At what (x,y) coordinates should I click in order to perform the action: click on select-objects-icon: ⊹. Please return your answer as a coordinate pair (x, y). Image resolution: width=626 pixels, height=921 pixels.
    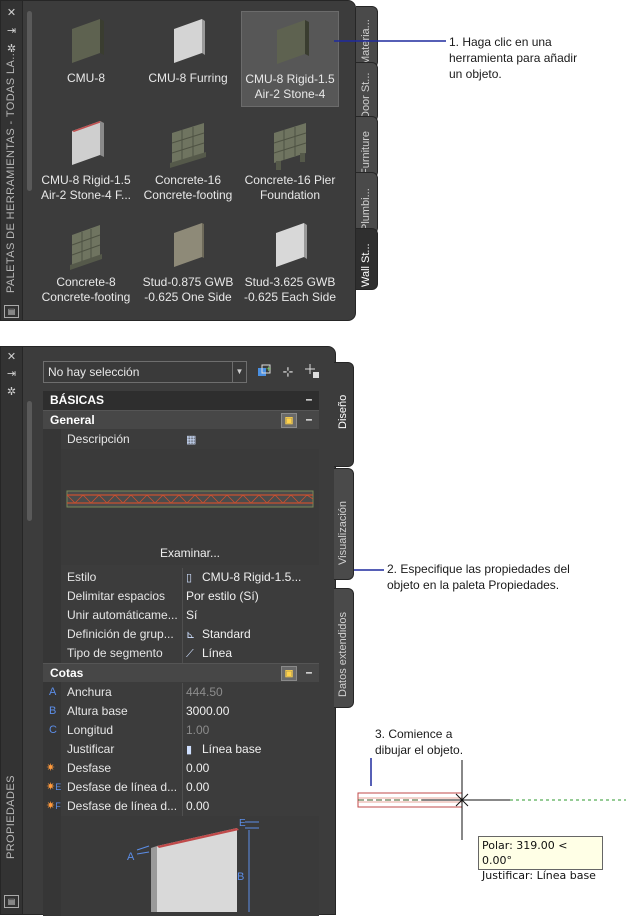
    Looking at the image, I should click on (288, 372).